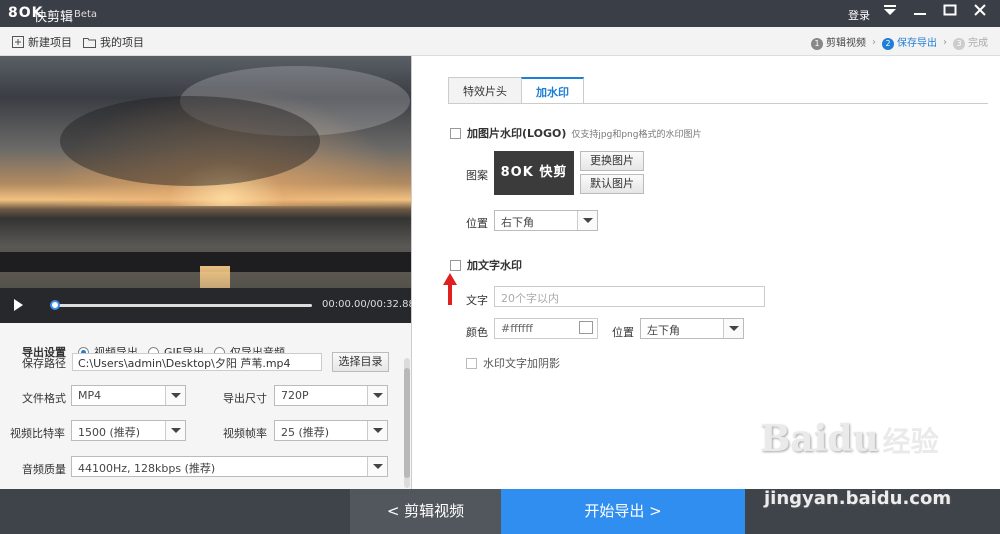 The height and width of the screenshot is (534, 1000). What do you see at coordinates (360, 362) in the screenshot?
I see `choose-directory-button: 选择目录` at bounding box center [360, 362].